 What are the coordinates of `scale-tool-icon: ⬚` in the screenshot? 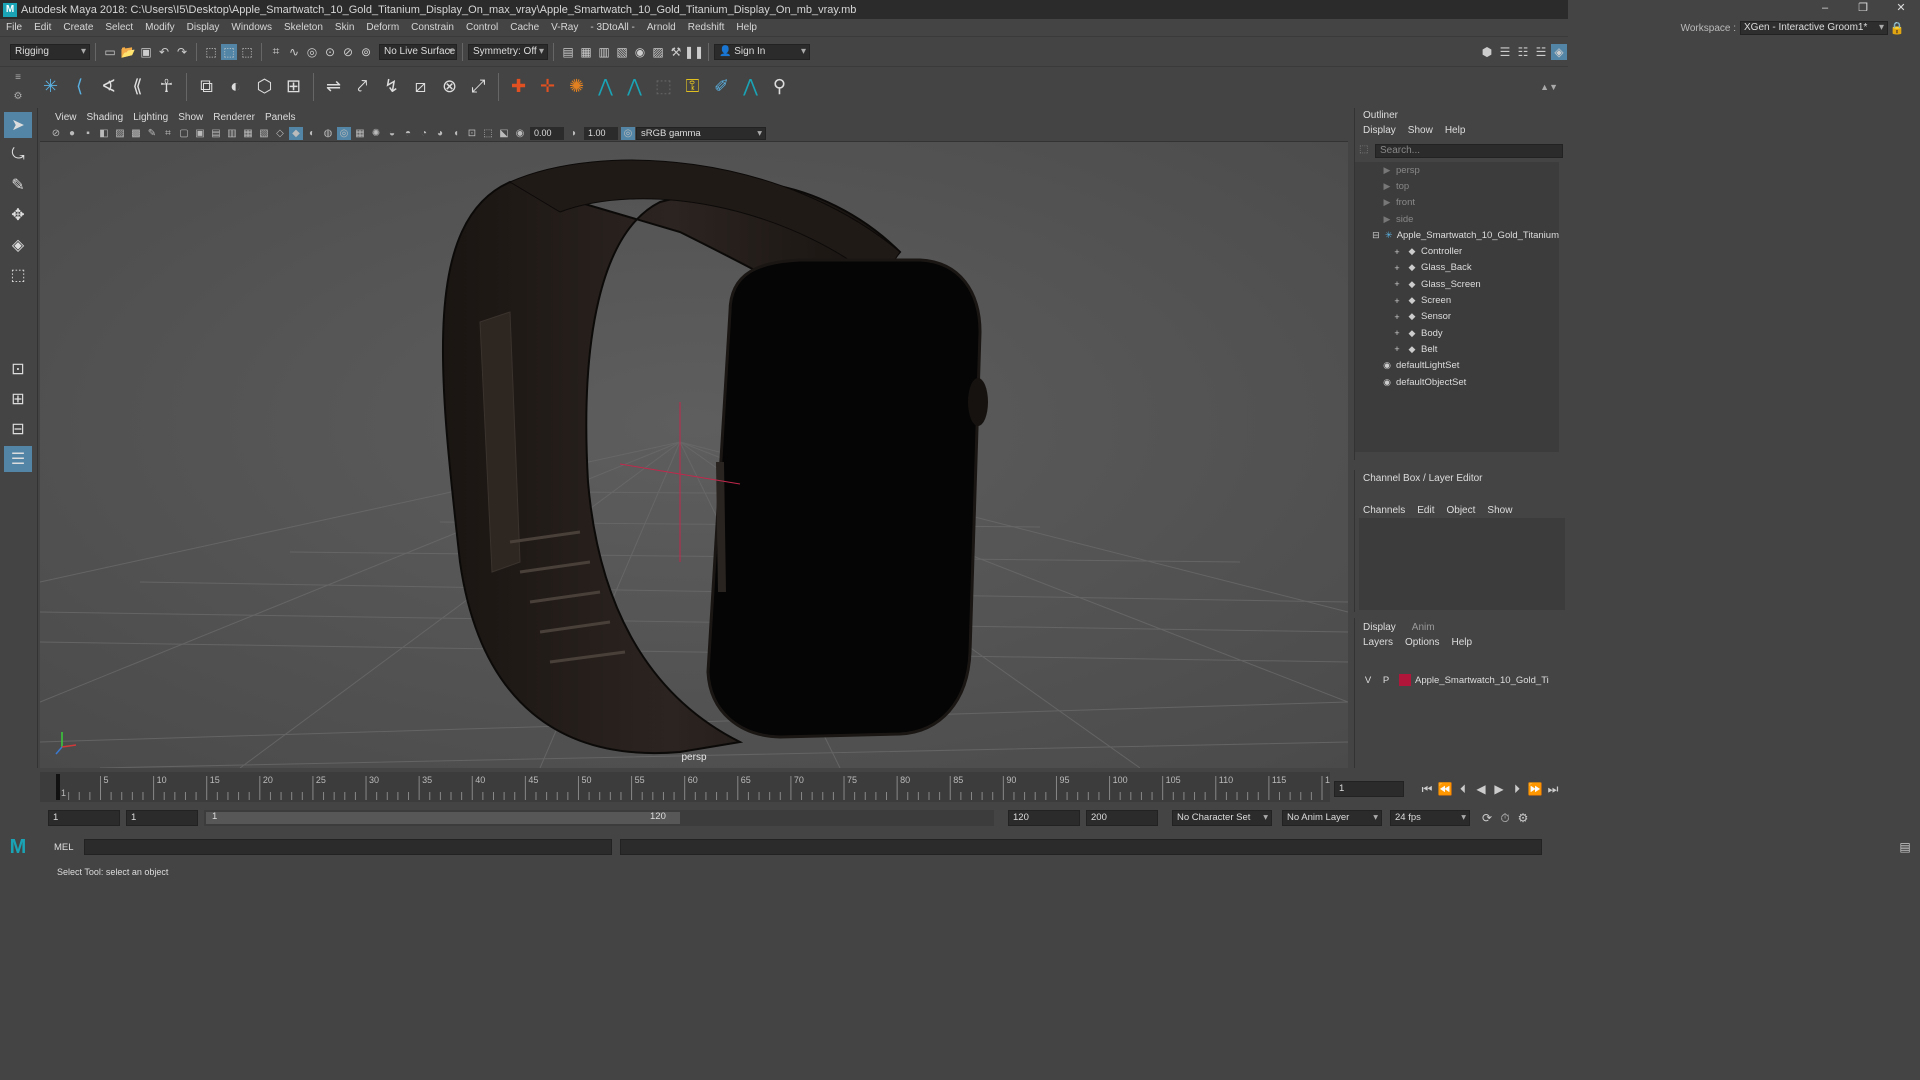 It's located at (18, 275).